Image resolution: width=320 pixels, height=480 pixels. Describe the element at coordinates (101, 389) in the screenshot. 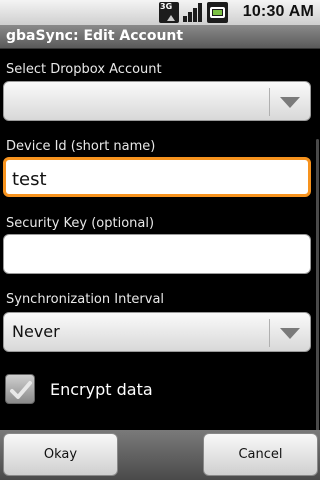

I see `encrypt-data-label: Encrypt data` at that location.